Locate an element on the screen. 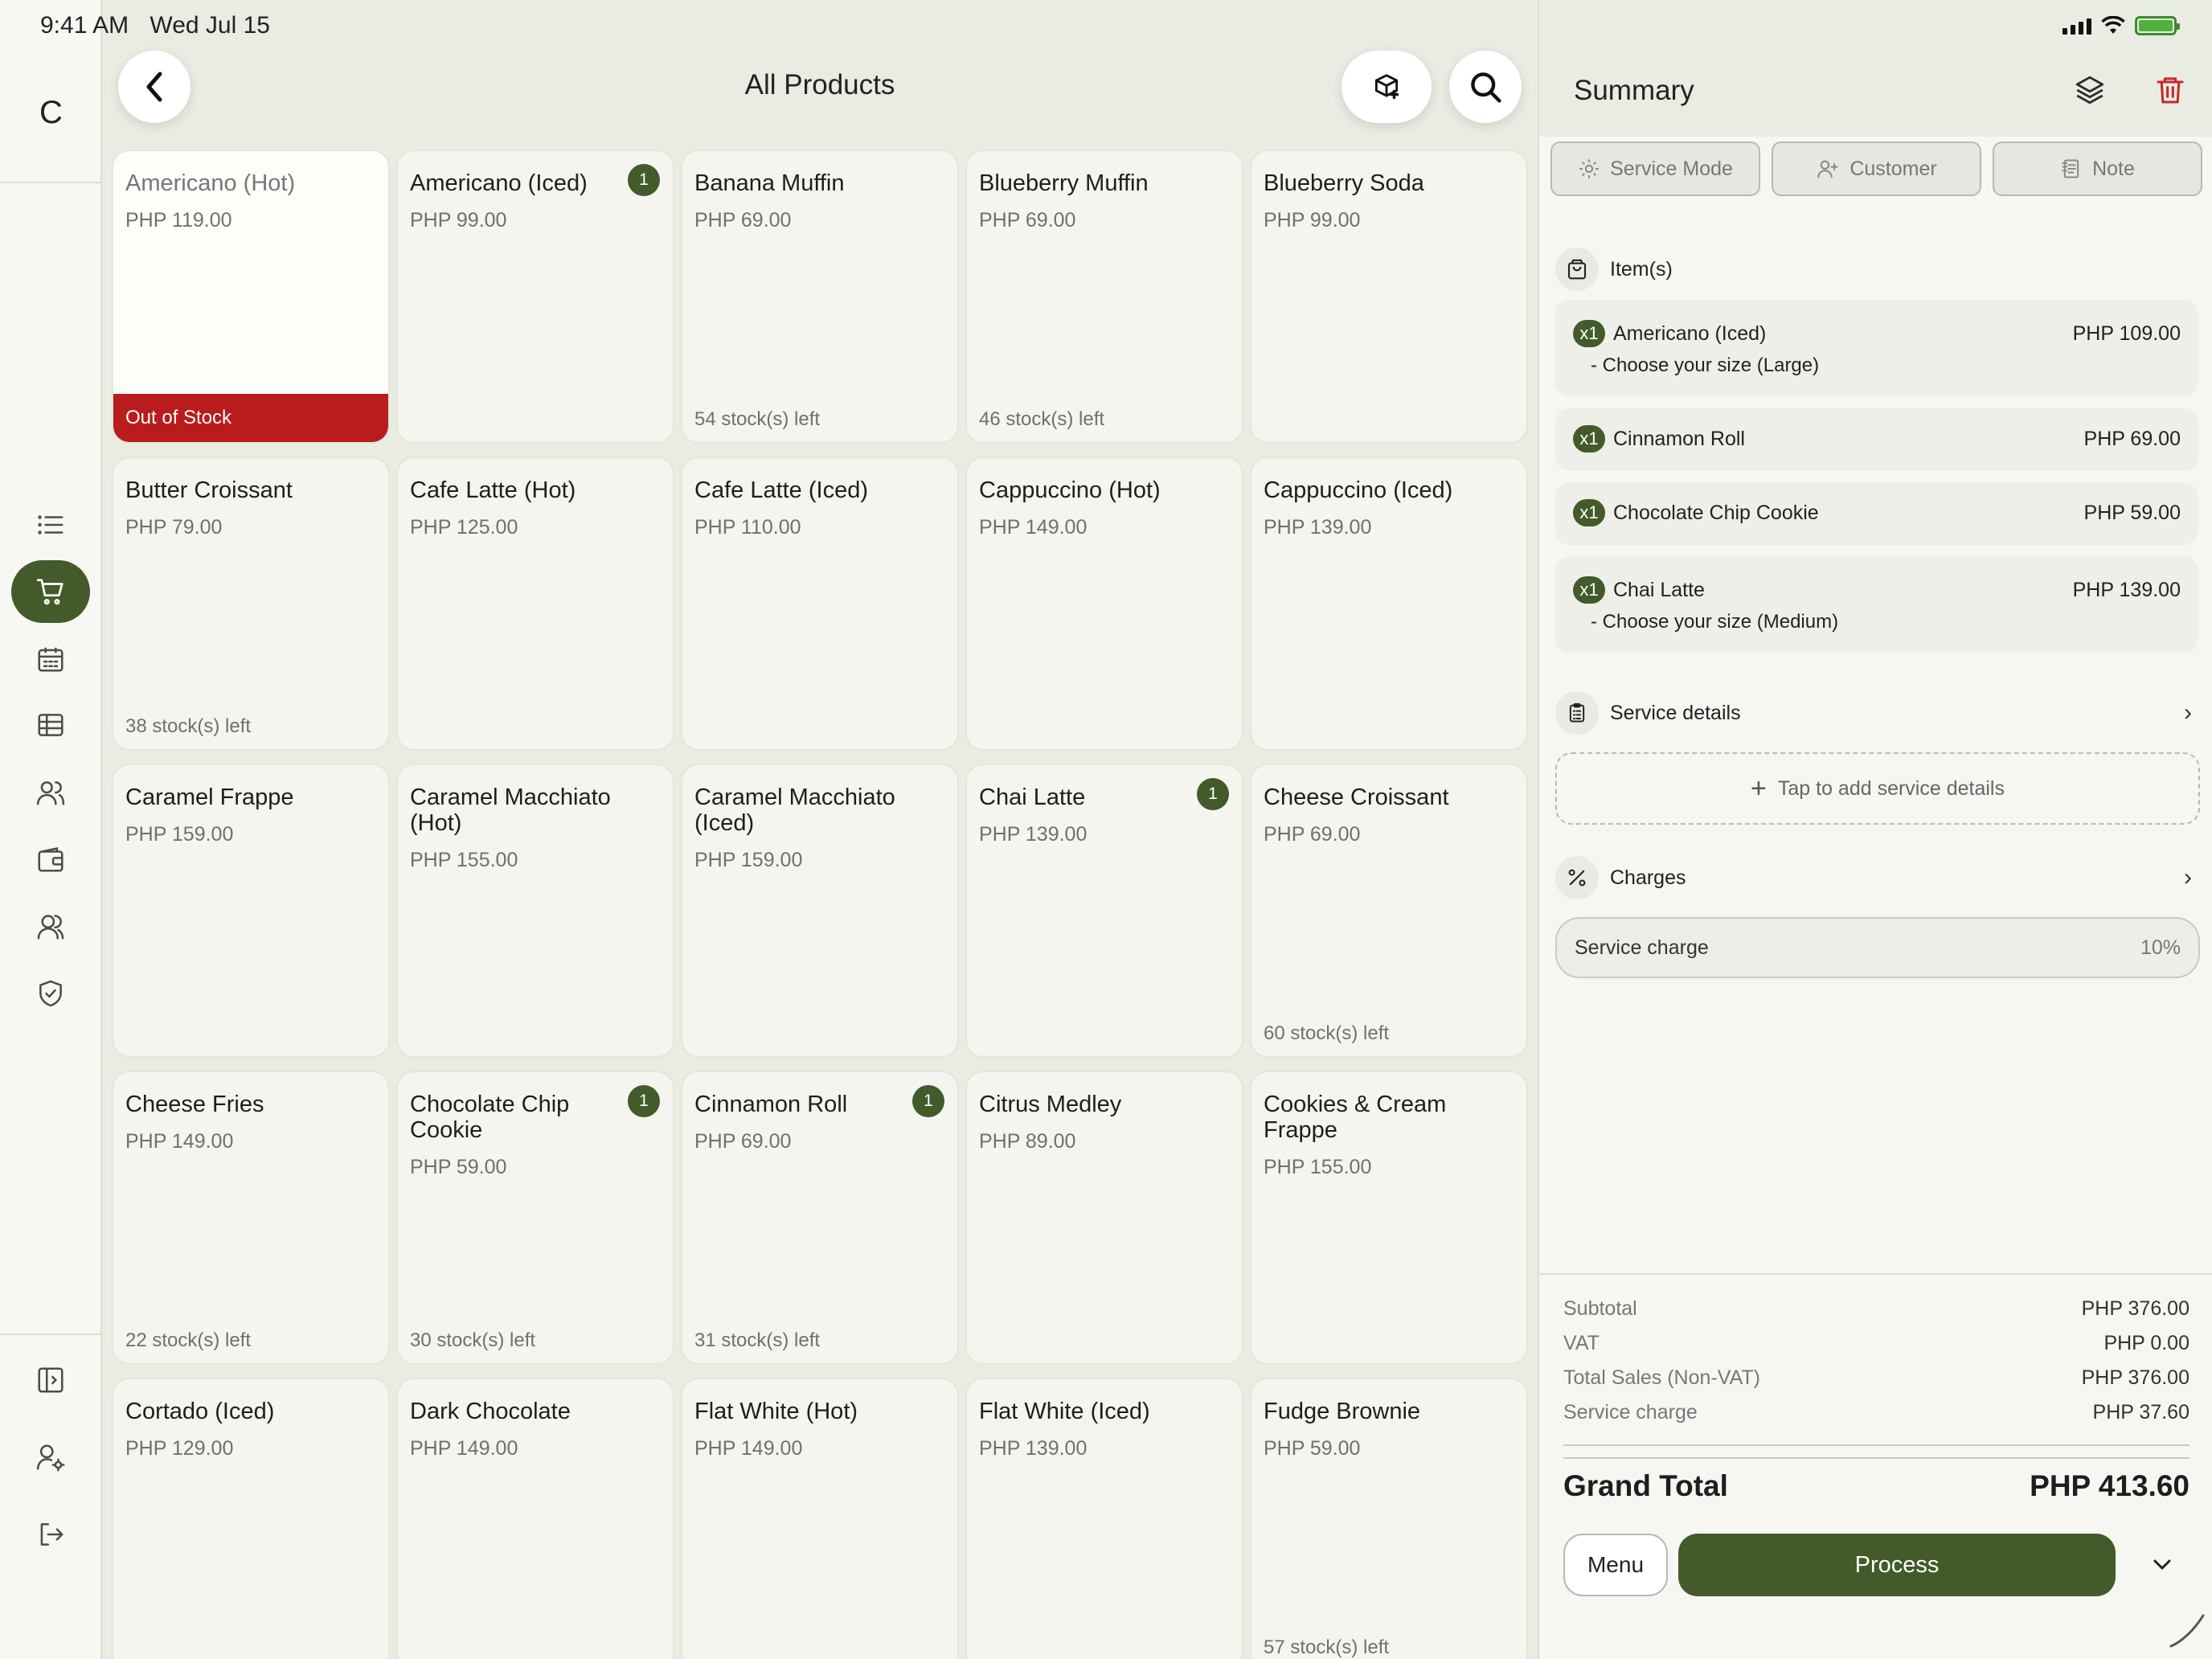  product-card: Dark Chocolate PHP 149.00 is located at coordinates (535, 1518).